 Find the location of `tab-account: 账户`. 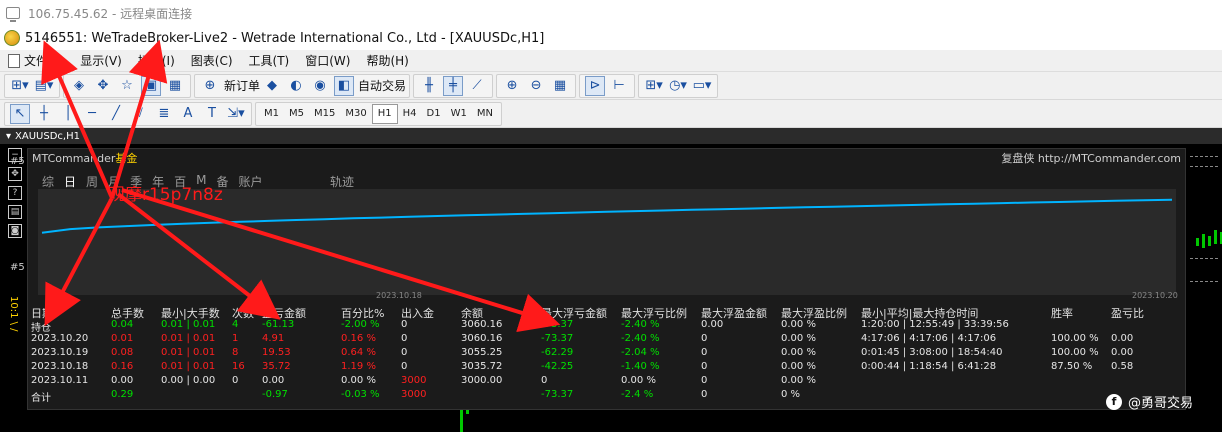

tab-account: 账户 is located at coordinates (250, 181).